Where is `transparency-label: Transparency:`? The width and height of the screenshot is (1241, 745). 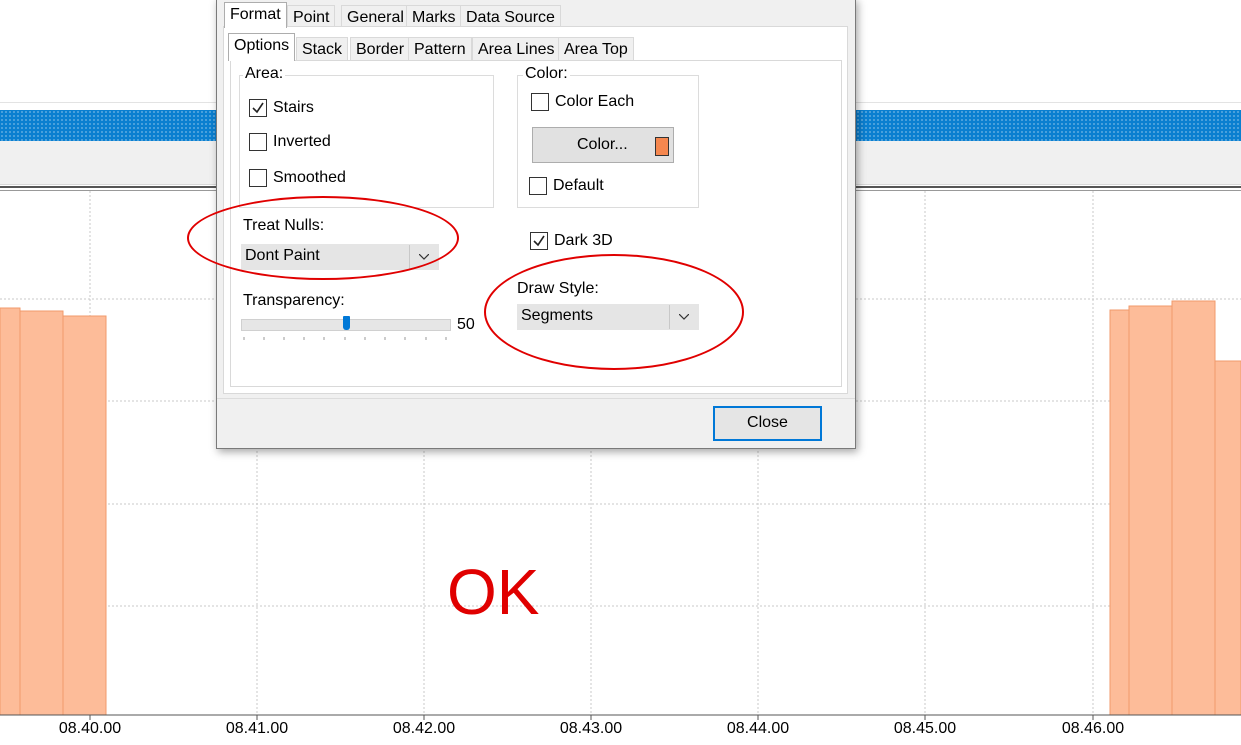 transparency-label: Transparency: is located at coordinates (294, 300).